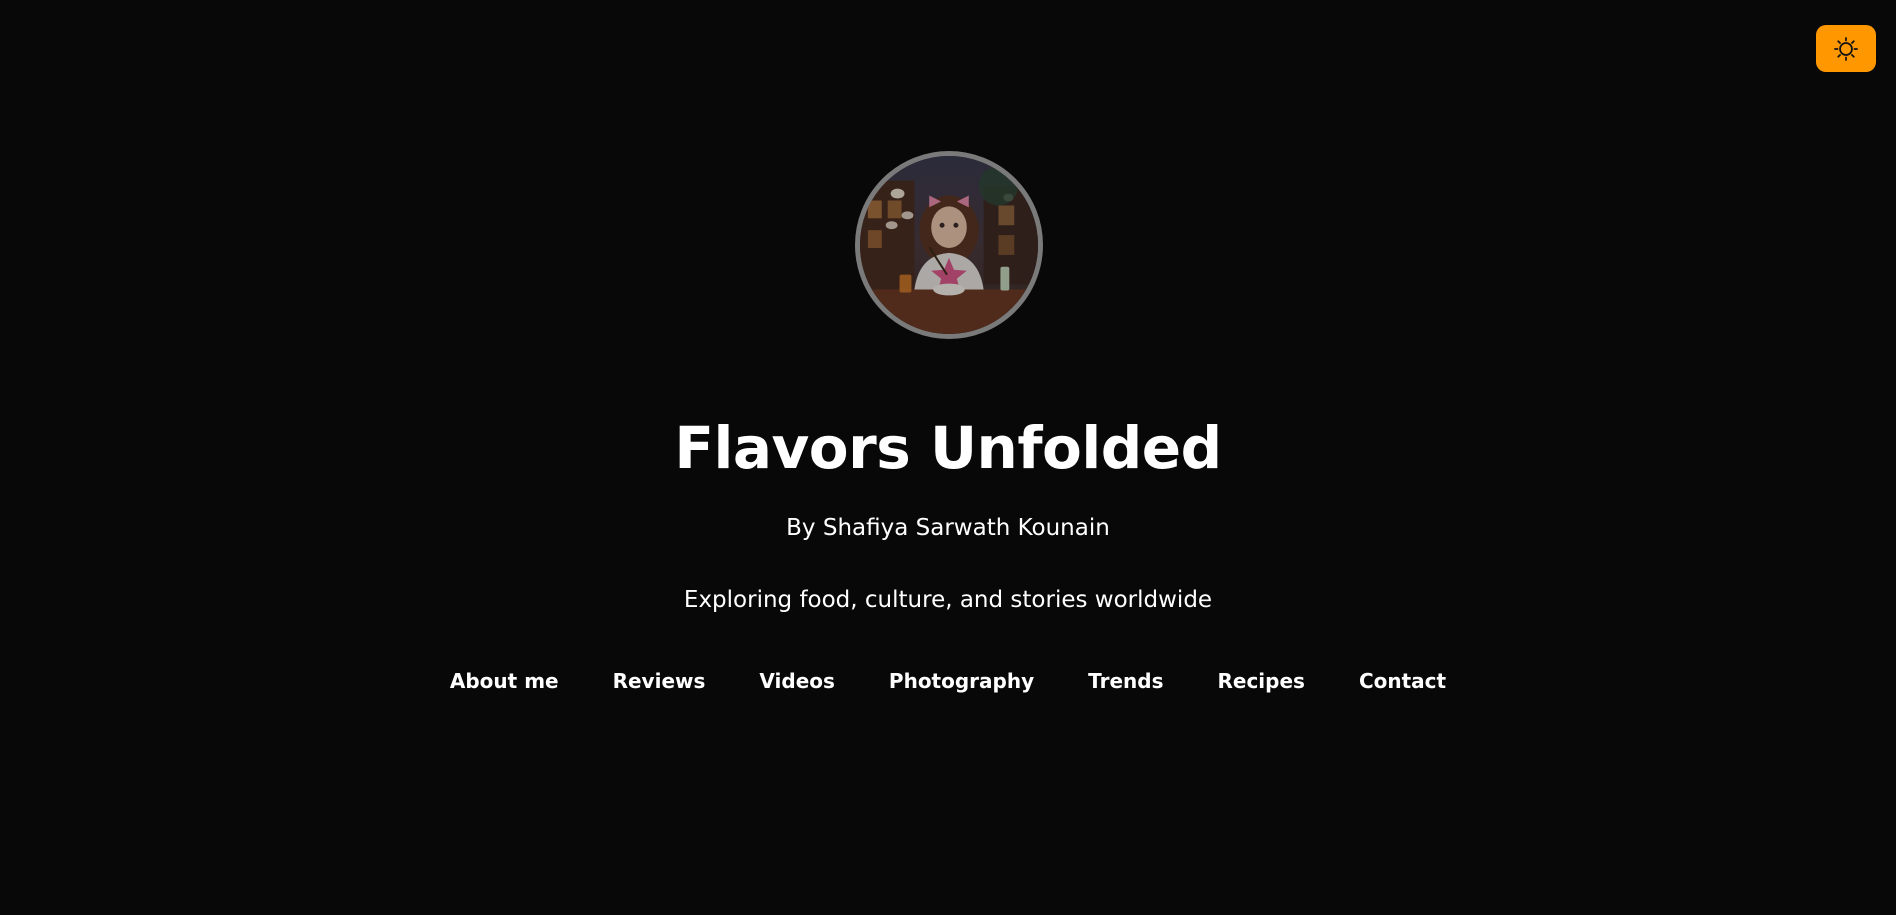  I want to click on sun-icon, so click(1846, 48).